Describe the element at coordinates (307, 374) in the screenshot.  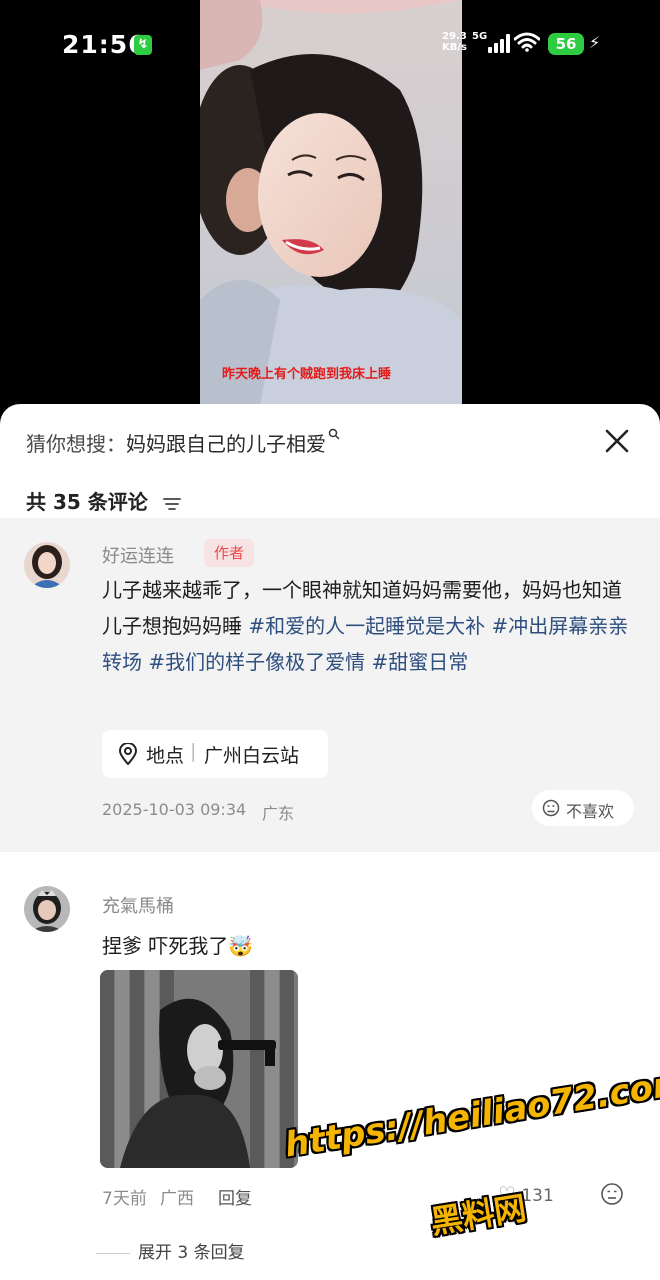
I see `video-caption: 昨天晚上有个贼跑到我床上睡` at that location.